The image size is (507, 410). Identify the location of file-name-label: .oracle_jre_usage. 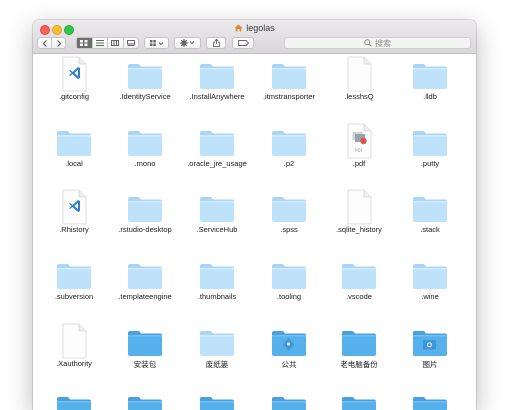
(217, 163).